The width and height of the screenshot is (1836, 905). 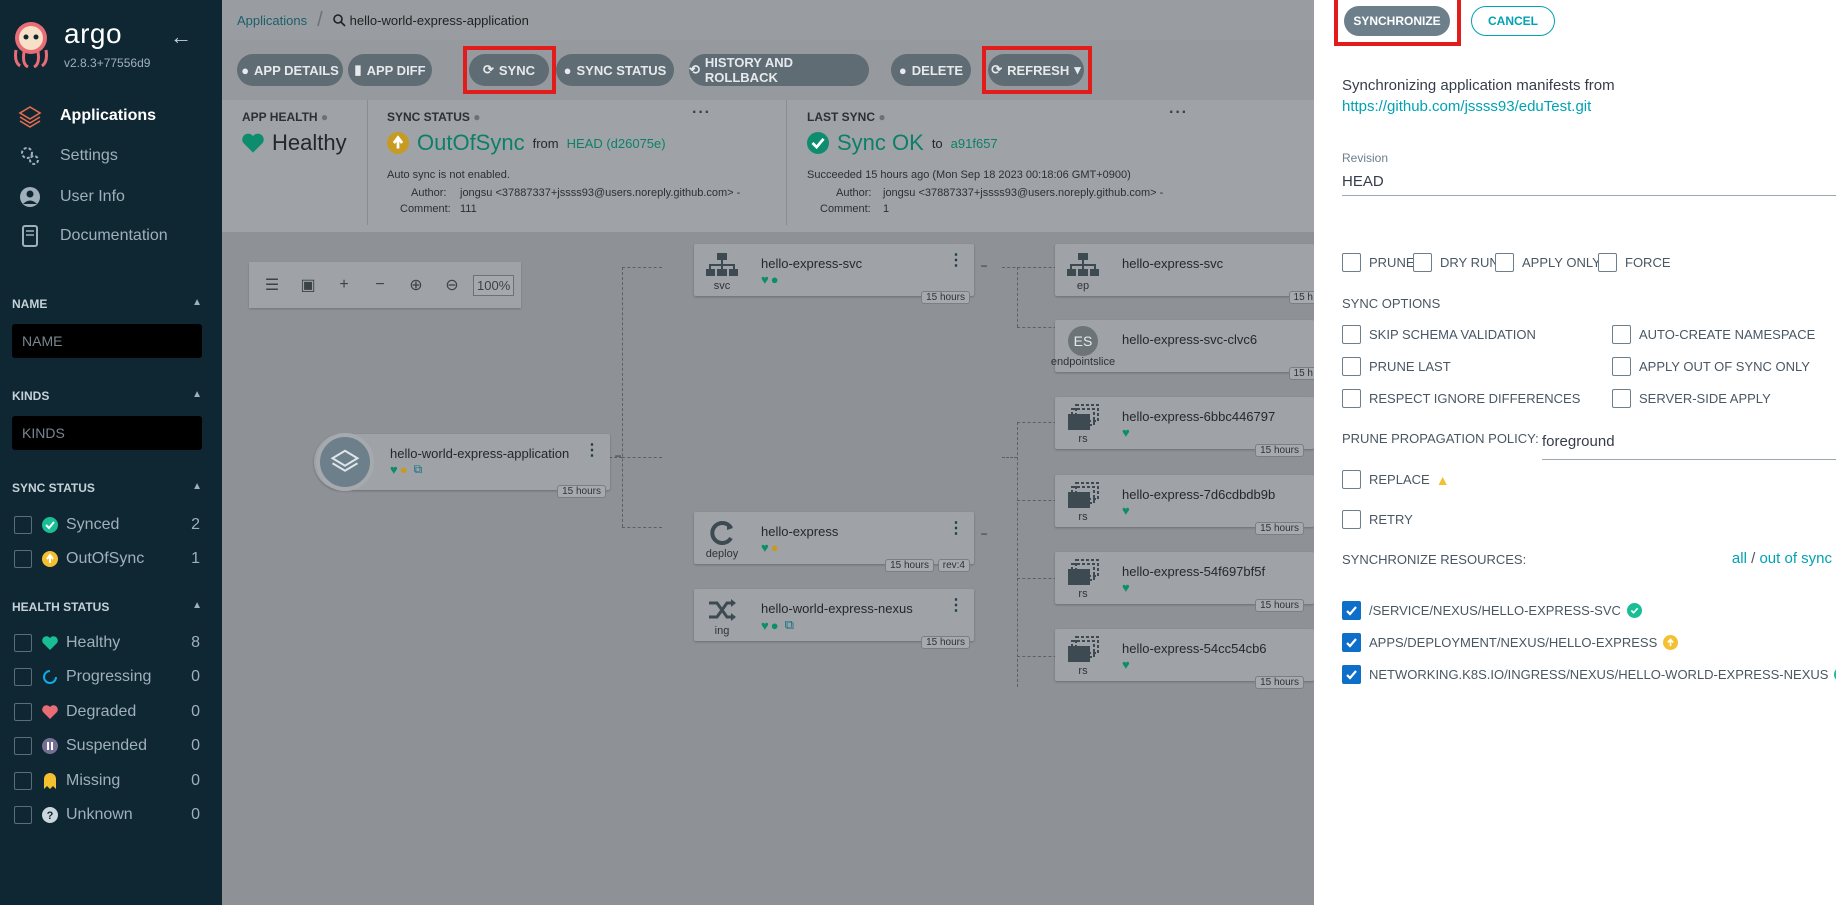 What do you see at coordinates (834, 542) in the screenshot?
I see `deploy-node: deploy hello-express ♥ ● ⋮ 15 hours rev:4` at bounding box center [834, 542].